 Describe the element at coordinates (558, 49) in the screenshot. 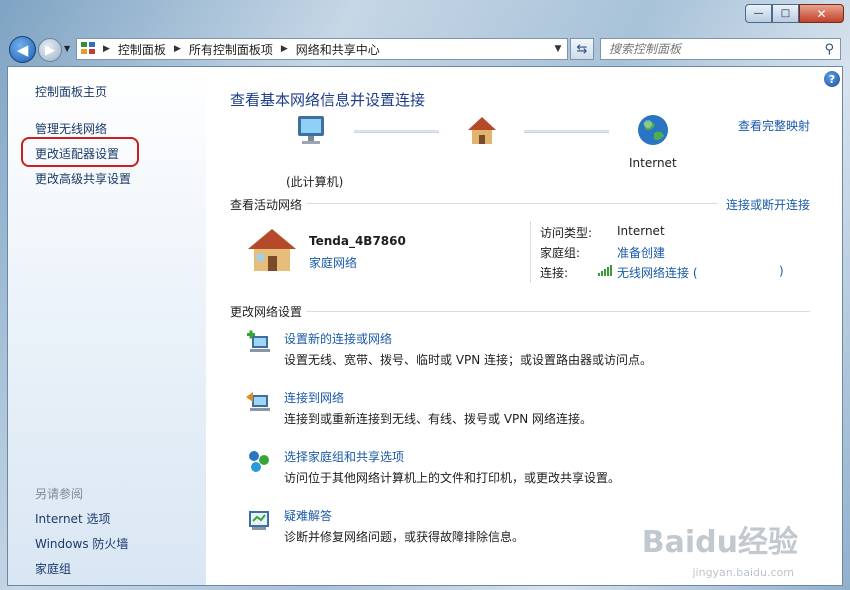

I see `address-dropdown-icon: ▼` at that location.